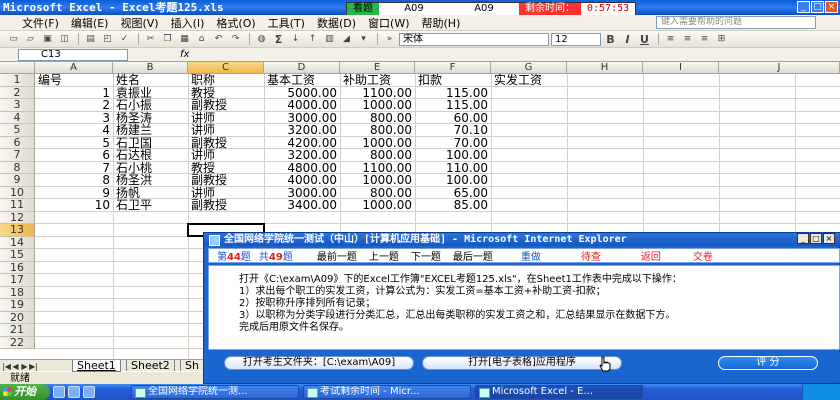  What do you see at coordinates (736, 22) in the screenshot?
I see `help-search-input: 键入需要帮助的问题` at bounding box center [736, 22].